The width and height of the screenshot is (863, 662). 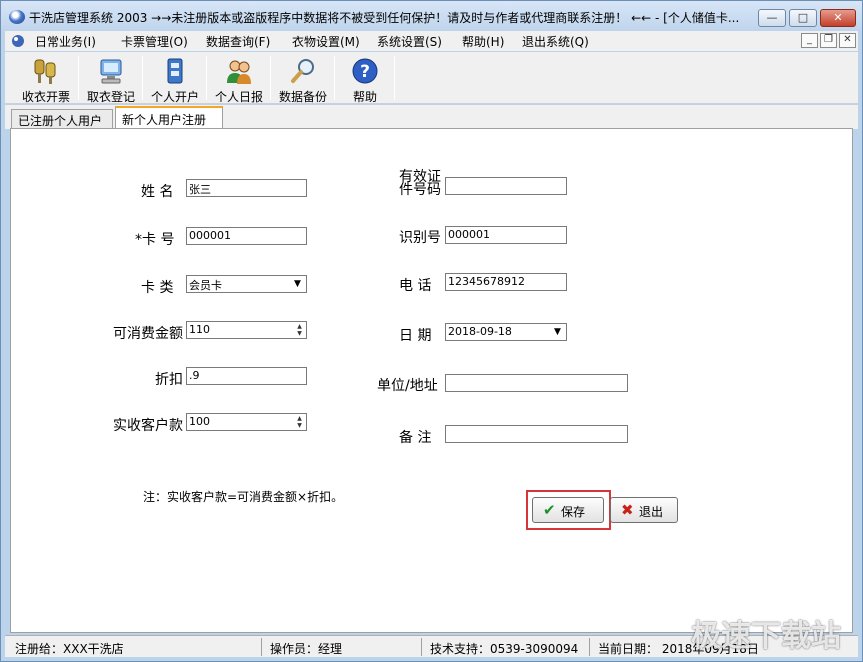 What do you see at coordinates (420, 190) in the screenshot?
I see `id-number-label-line2: 件号码` at bounding box center [420, 190].